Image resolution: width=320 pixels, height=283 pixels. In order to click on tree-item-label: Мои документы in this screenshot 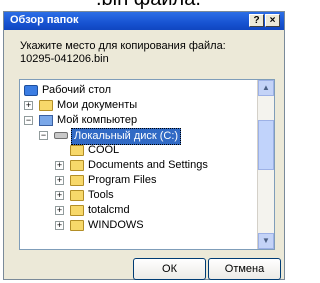, I will do `click(97, 105)`.